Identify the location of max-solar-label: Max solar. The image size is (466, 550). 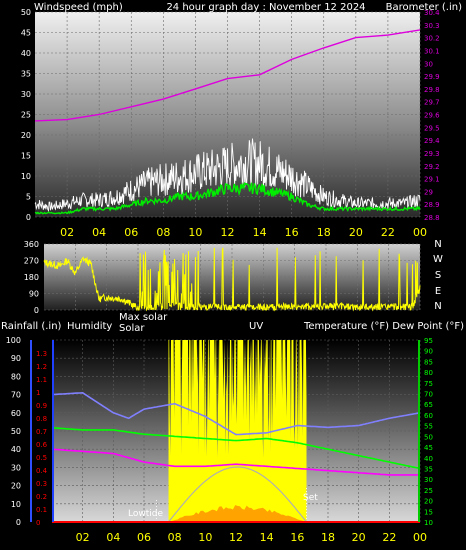
(143, 317).